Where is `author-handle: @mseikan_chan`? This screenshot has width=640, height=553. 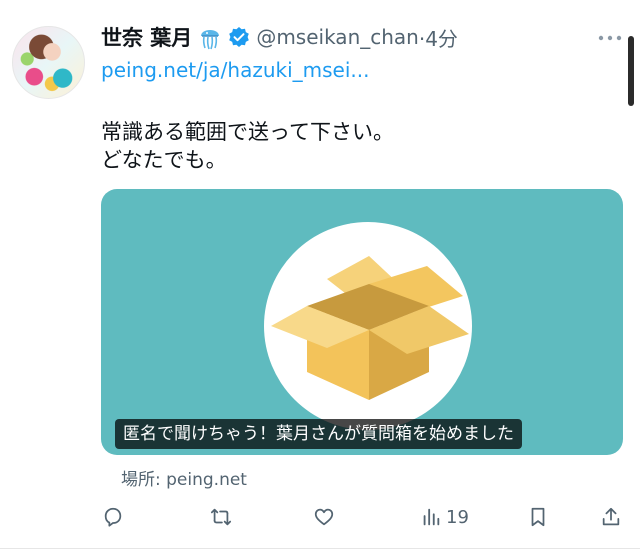 author-handle: @mseikan_chan is located at coordinates (337, 37).